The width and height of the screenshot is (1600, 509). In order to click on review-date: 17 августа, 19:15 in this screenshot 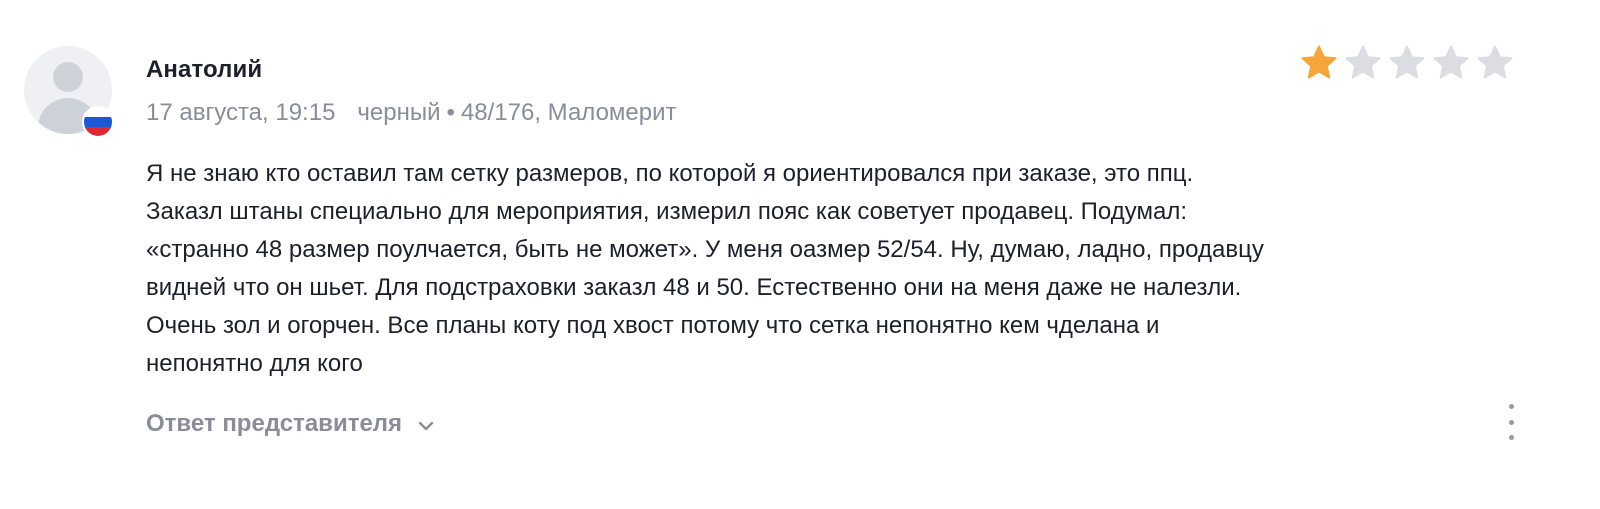, I will do `click(241, 112)`.